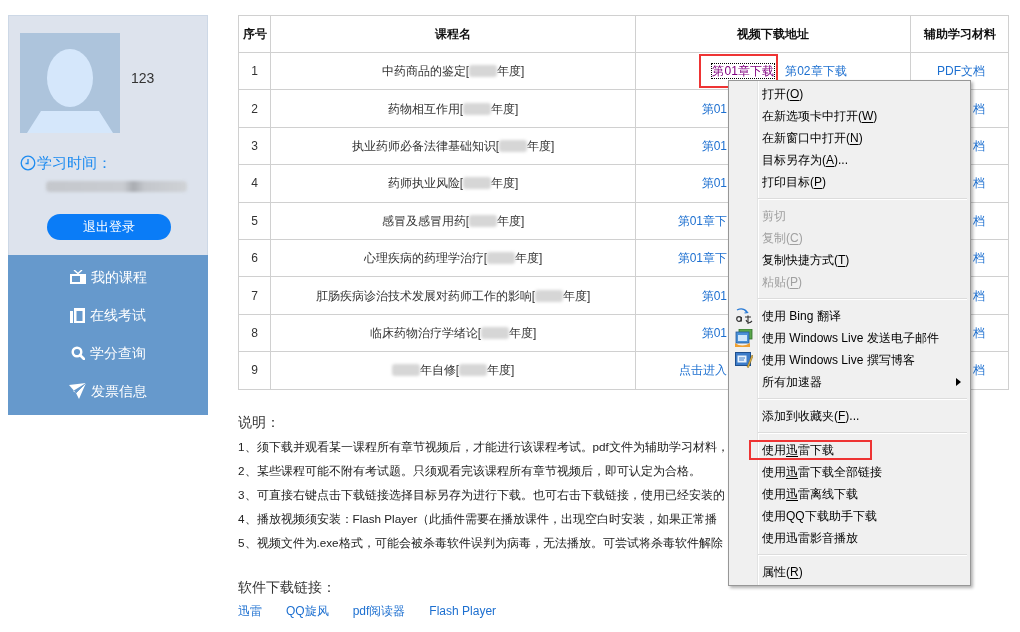 This screenshot has height=632, width=1020. What do you see at coordinates (453, 220) in the screenshot?
I see `course-name: 感冒及感冒用药[ 年度]` at bounding box center [453, 220].